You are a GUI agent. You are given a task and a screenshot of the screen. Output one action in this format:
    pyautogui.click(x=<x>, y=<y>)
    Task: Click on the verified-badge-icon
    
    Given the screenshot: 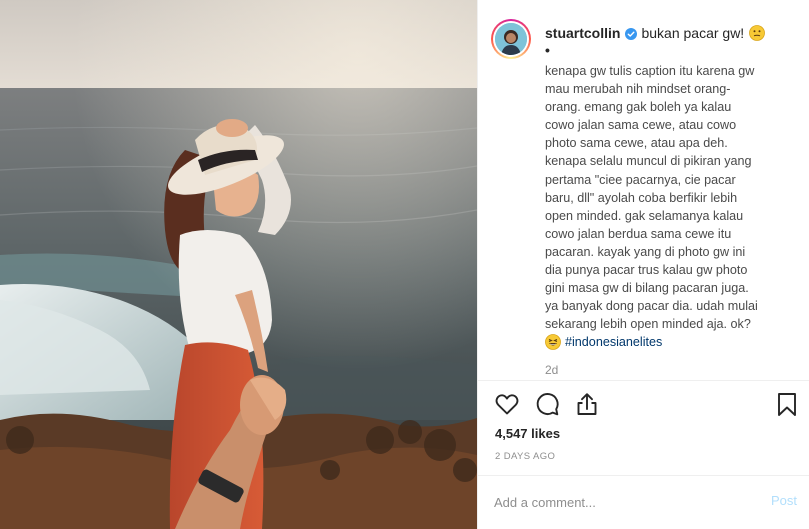 What is the action you would take?
    pyautogui.click(x=631, y=33)
    